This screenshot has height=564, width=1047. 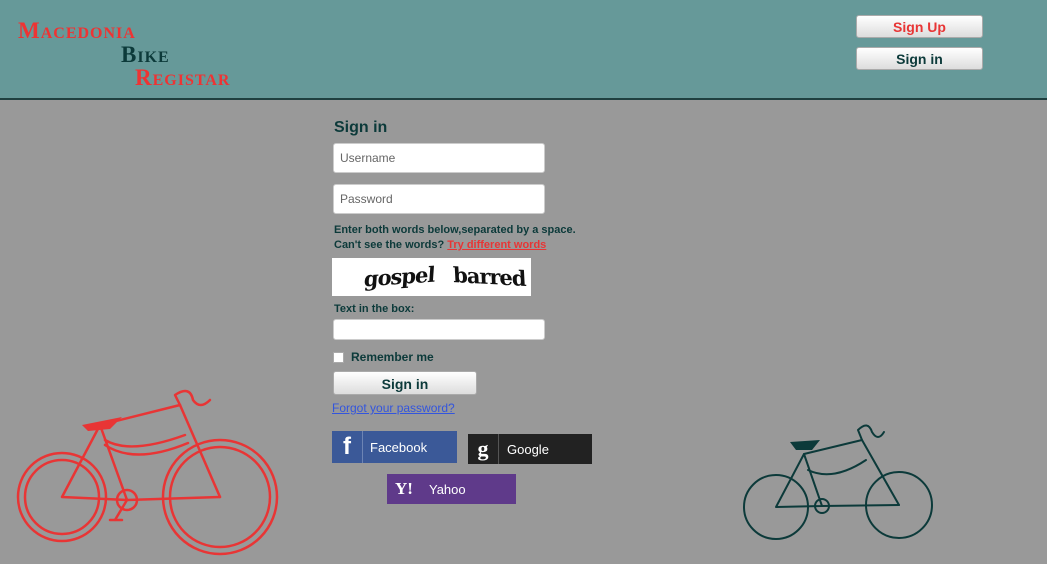 What do you see at coordinates (399, 276) in the screenshot?
I see `captcha-word-1: gospel` at bounding box center [399, 276].